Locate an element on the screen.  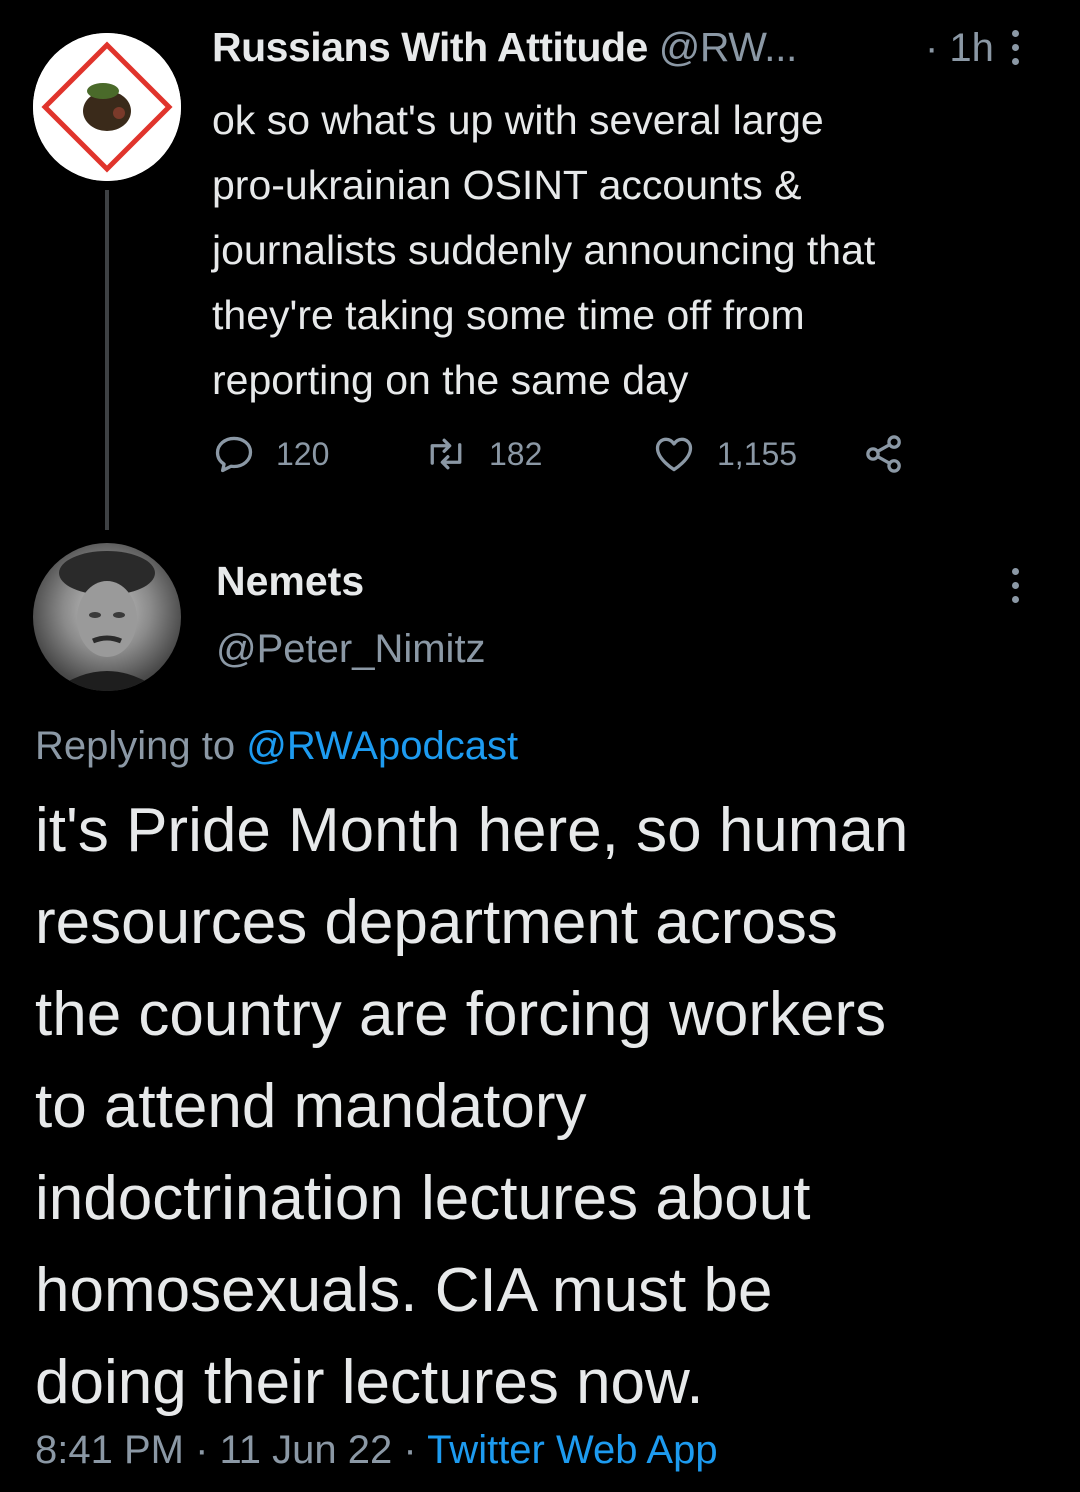
tweet-metadata: 8:41 PM · 11 Jun 22 · Twitter Web App is located at coordinates (376, 1450).